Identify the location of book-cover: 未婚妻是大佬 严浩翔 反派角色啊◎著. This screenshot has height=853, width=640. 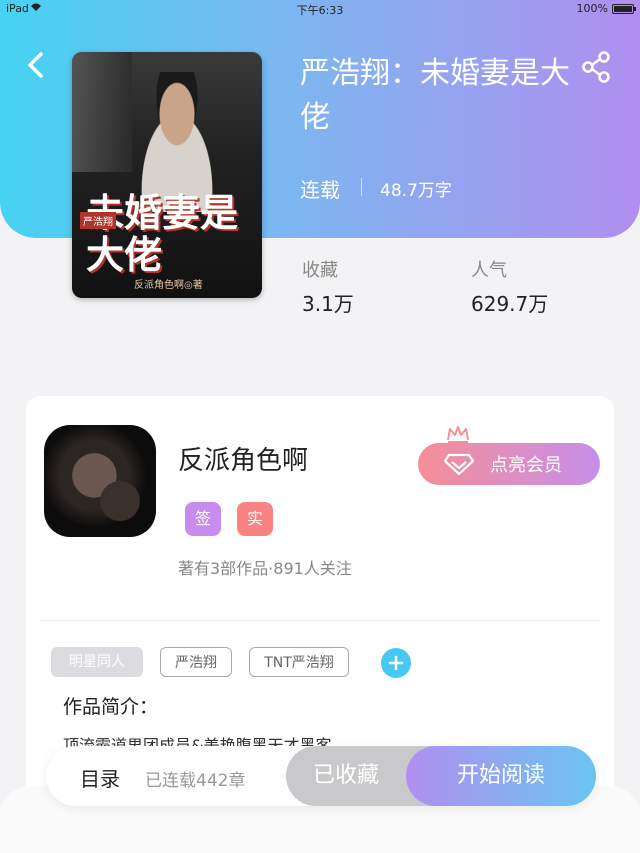
(167, 175).